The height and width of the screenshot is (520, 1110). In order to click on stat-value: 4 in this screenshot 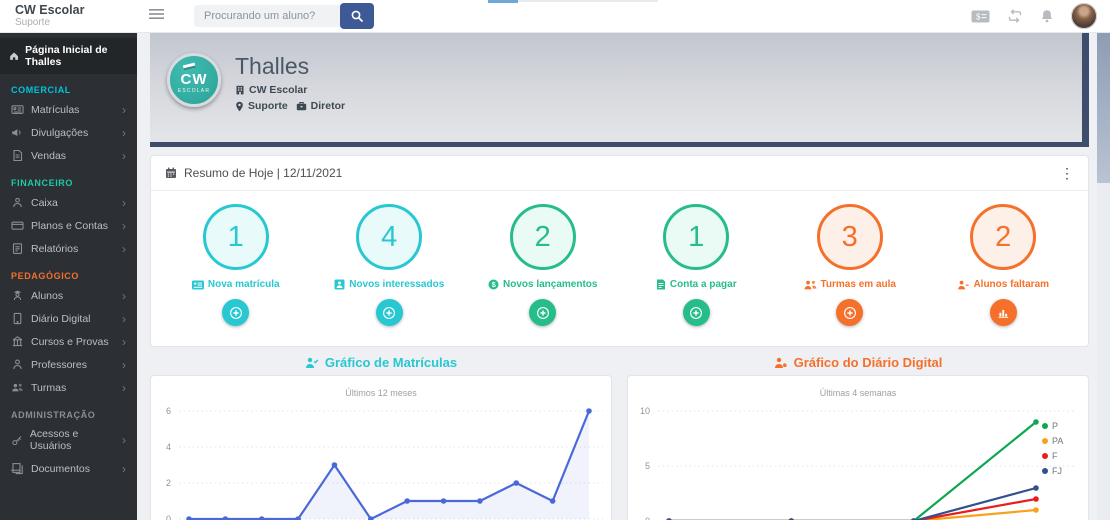, I will do `click(389, 237)`.